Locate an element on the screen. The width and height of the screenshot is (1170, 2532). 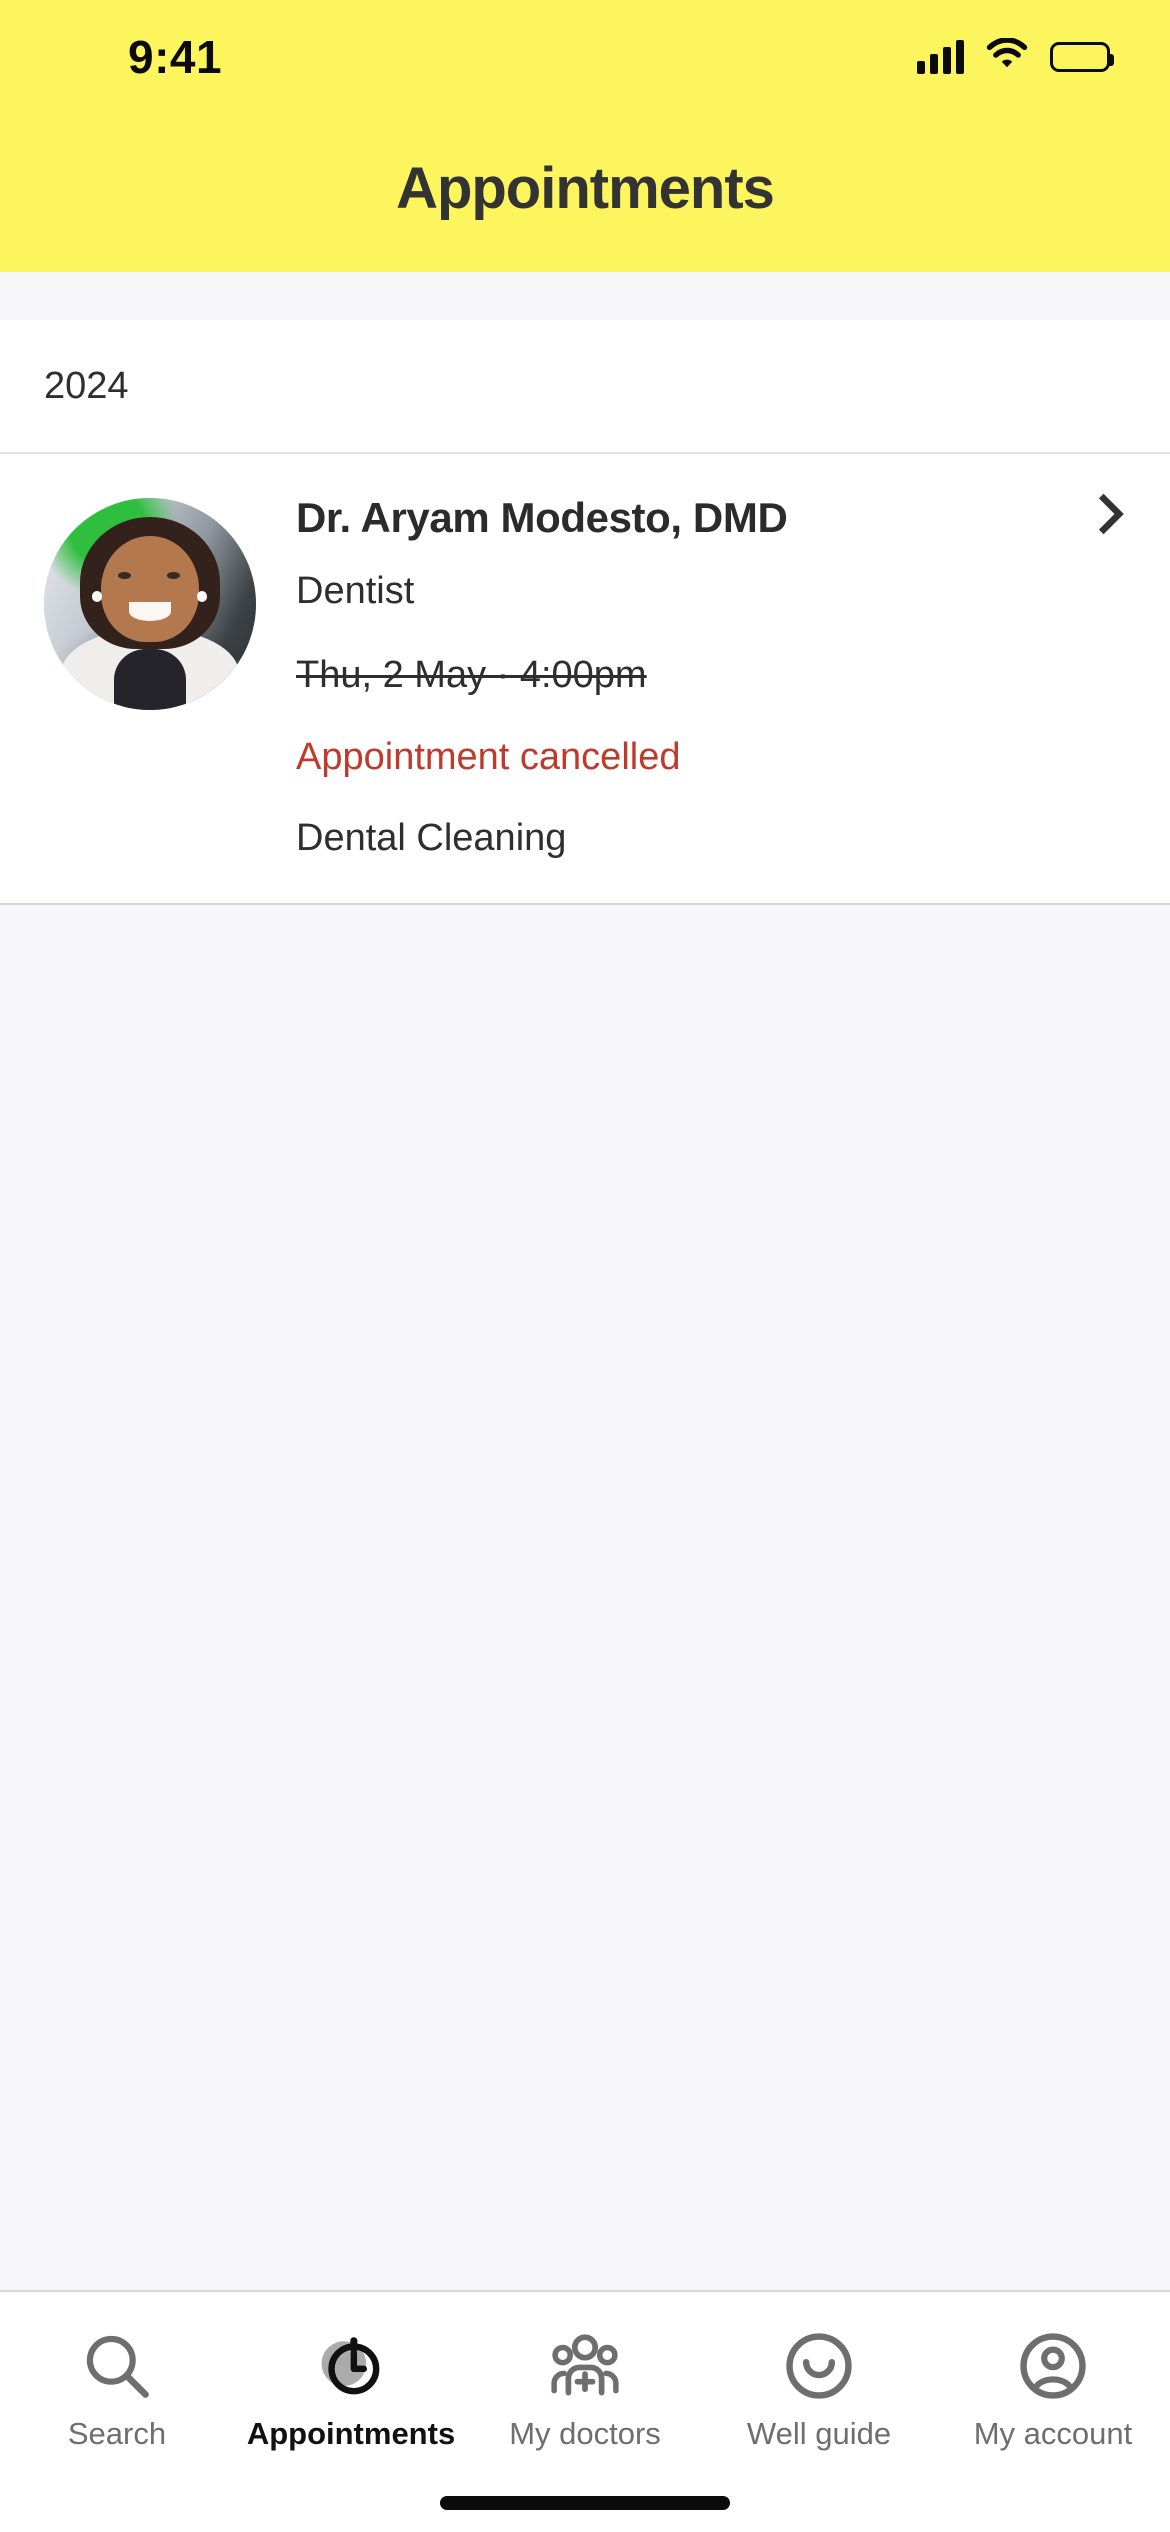
tab-my-account: My account is located at coordinates (1053, 2372).